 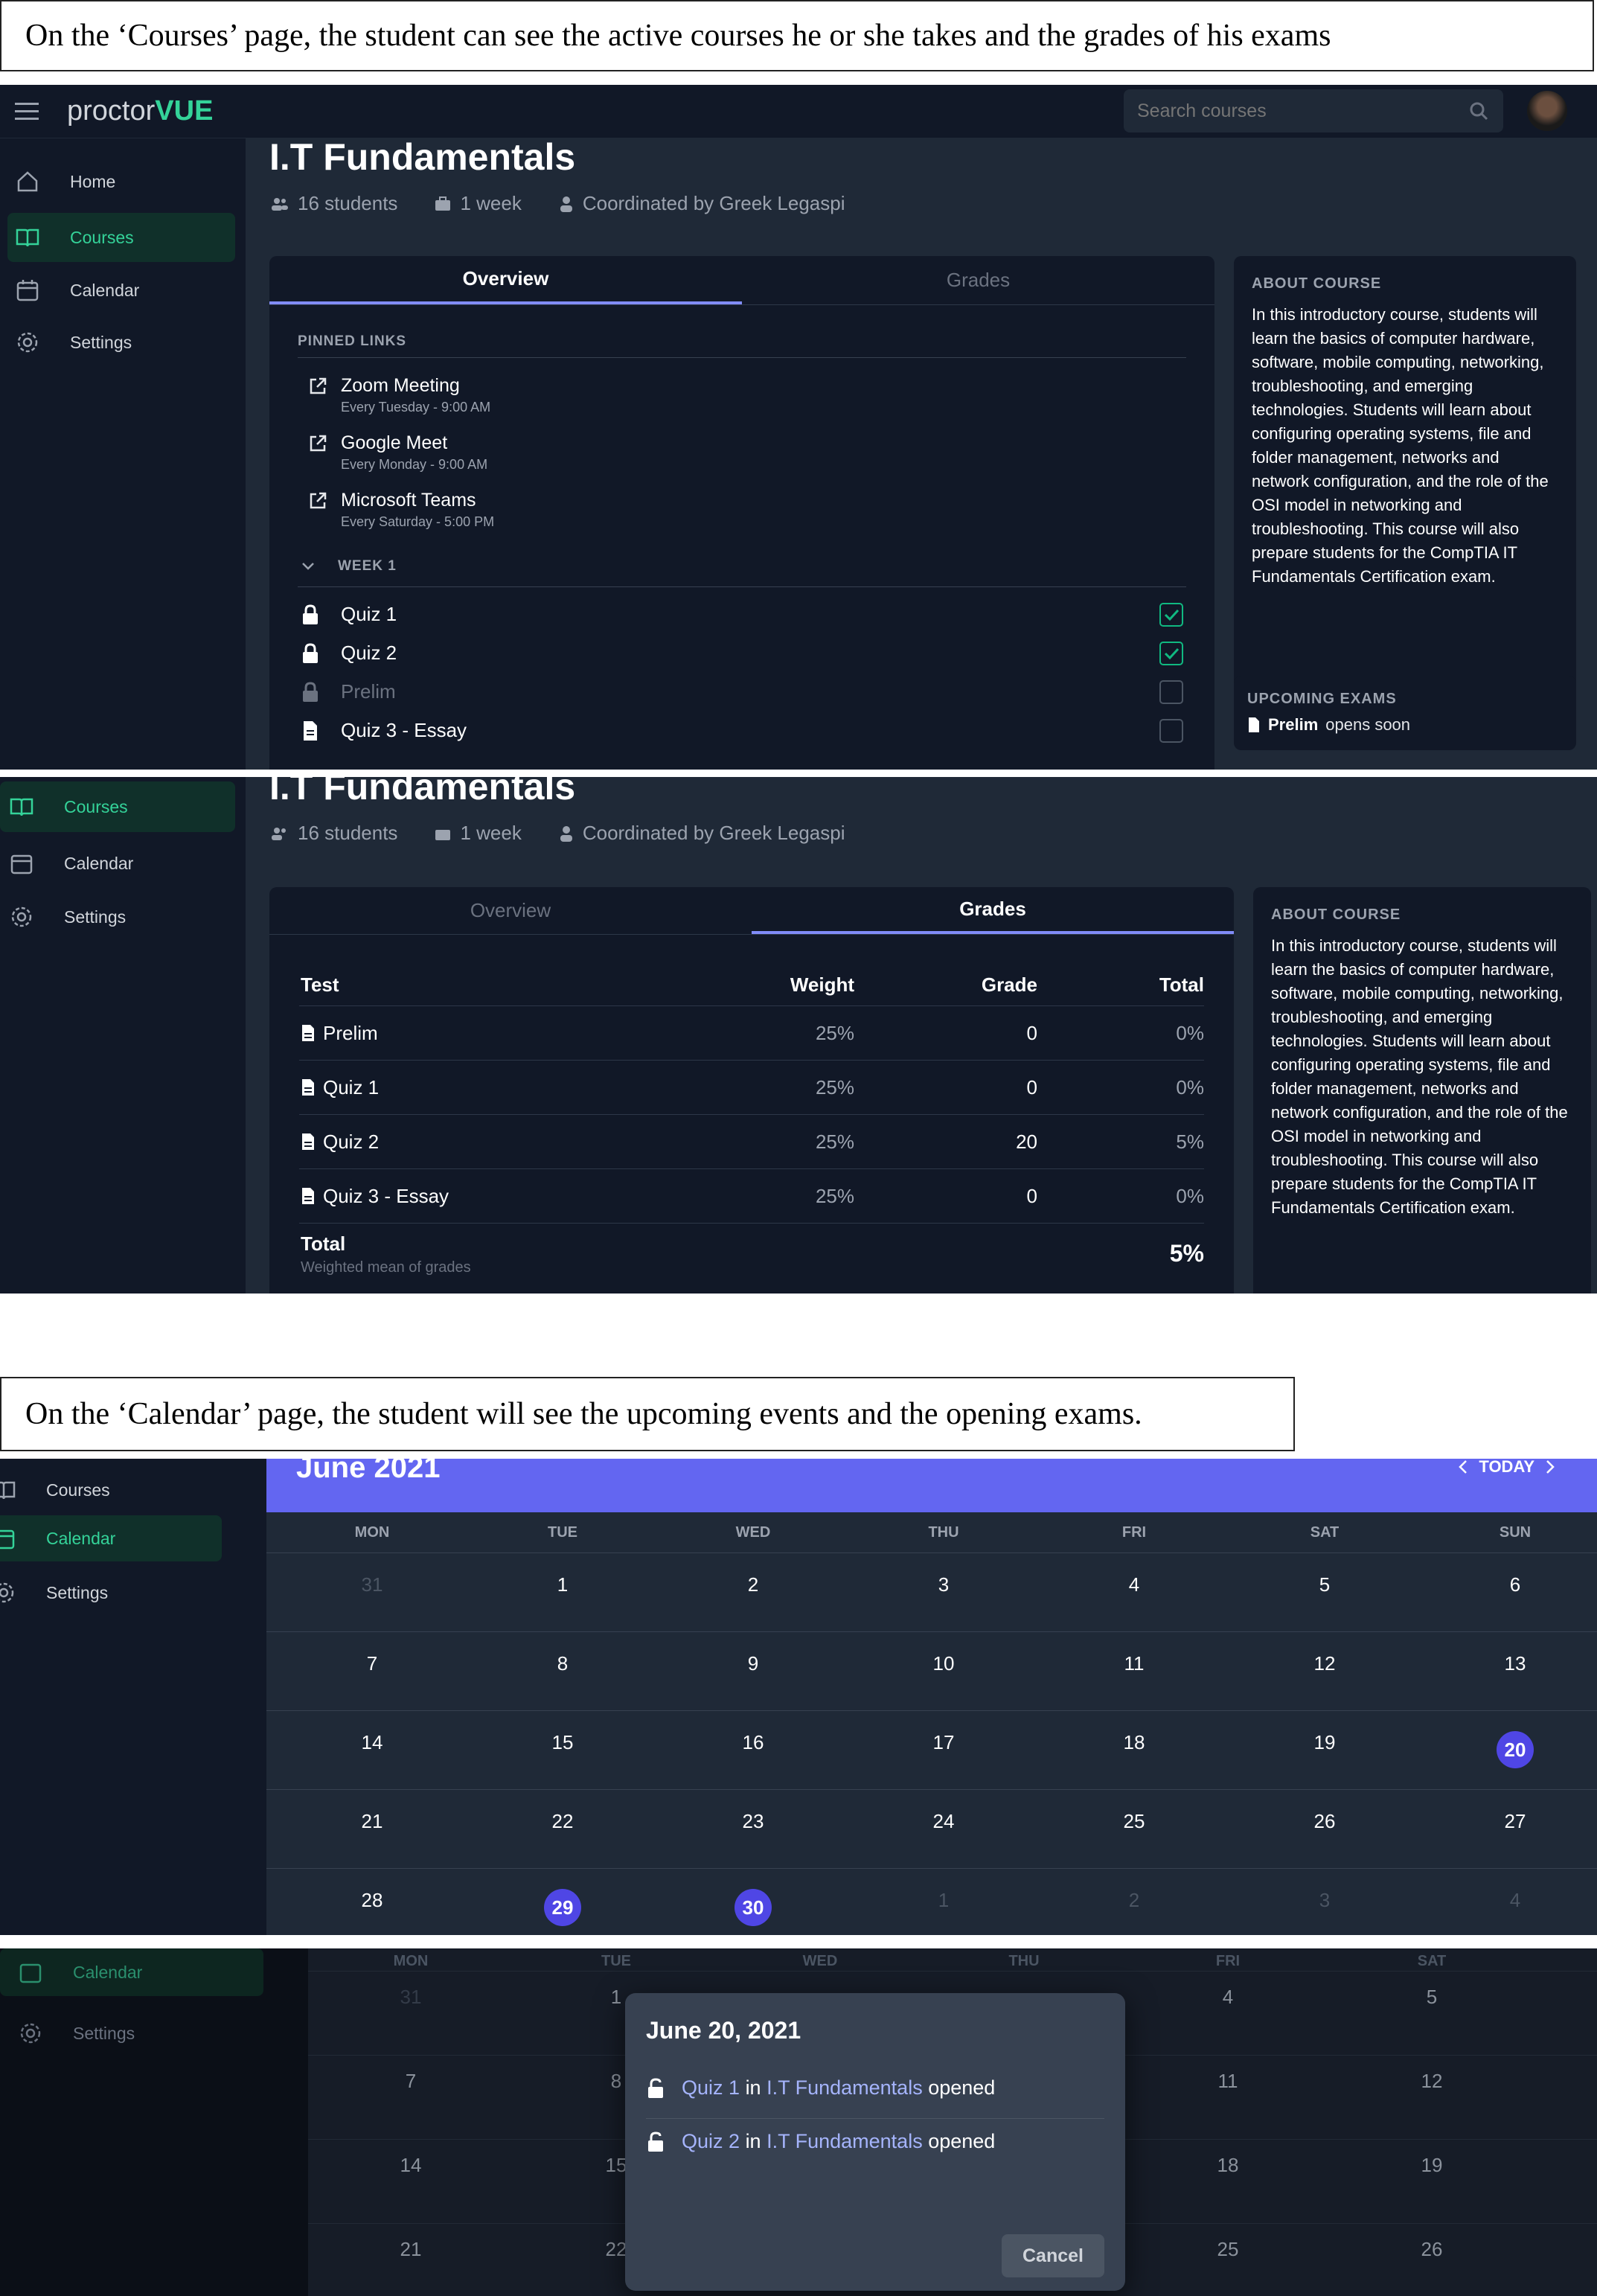 I want to click on course-item-prelim: Prelim, so click(x=349, y=691).